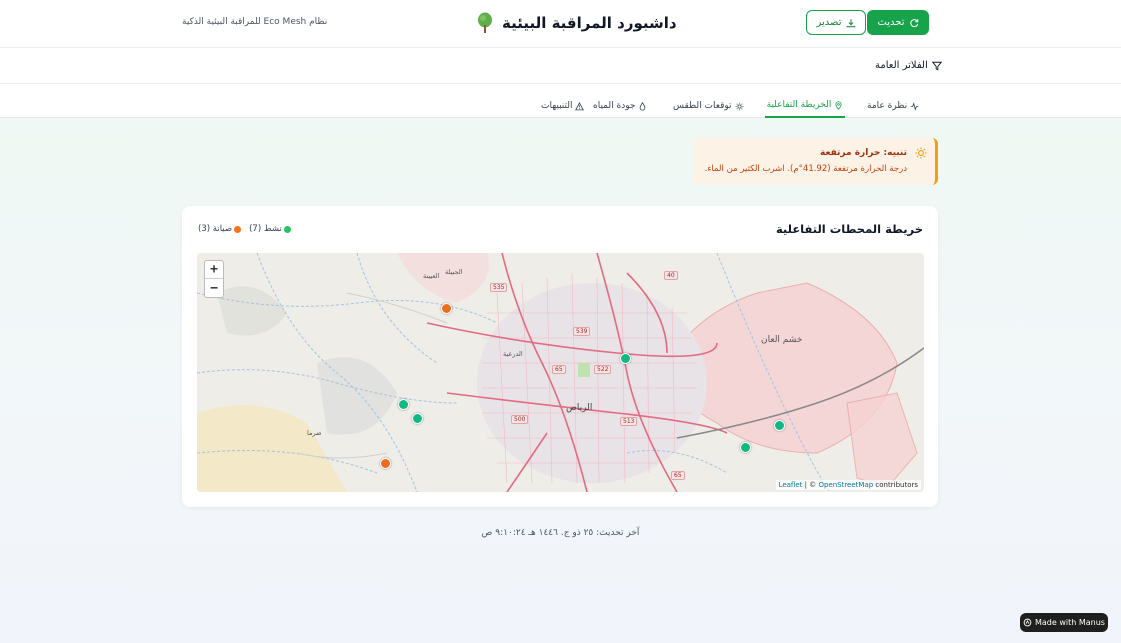  I want to click on road-badge: 539, so click(582, 331).